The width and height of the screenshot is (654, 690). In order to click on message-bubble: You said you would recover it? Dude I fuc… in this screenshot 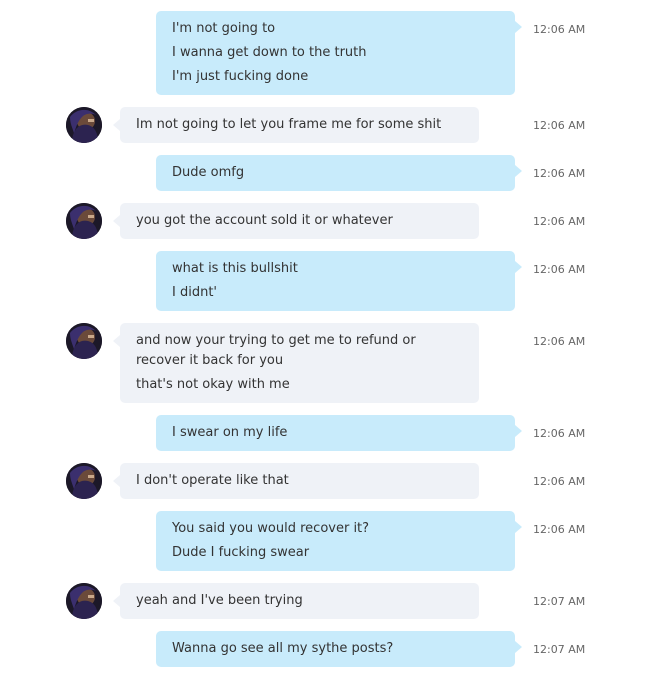, I will do `click(339, 541)`.